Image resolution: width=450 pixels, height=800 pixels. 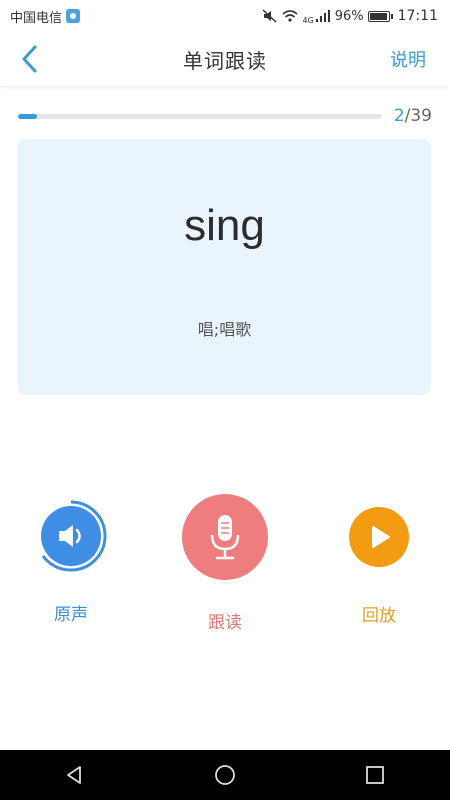 I want to click on record-button, so click(x=225, y=537).